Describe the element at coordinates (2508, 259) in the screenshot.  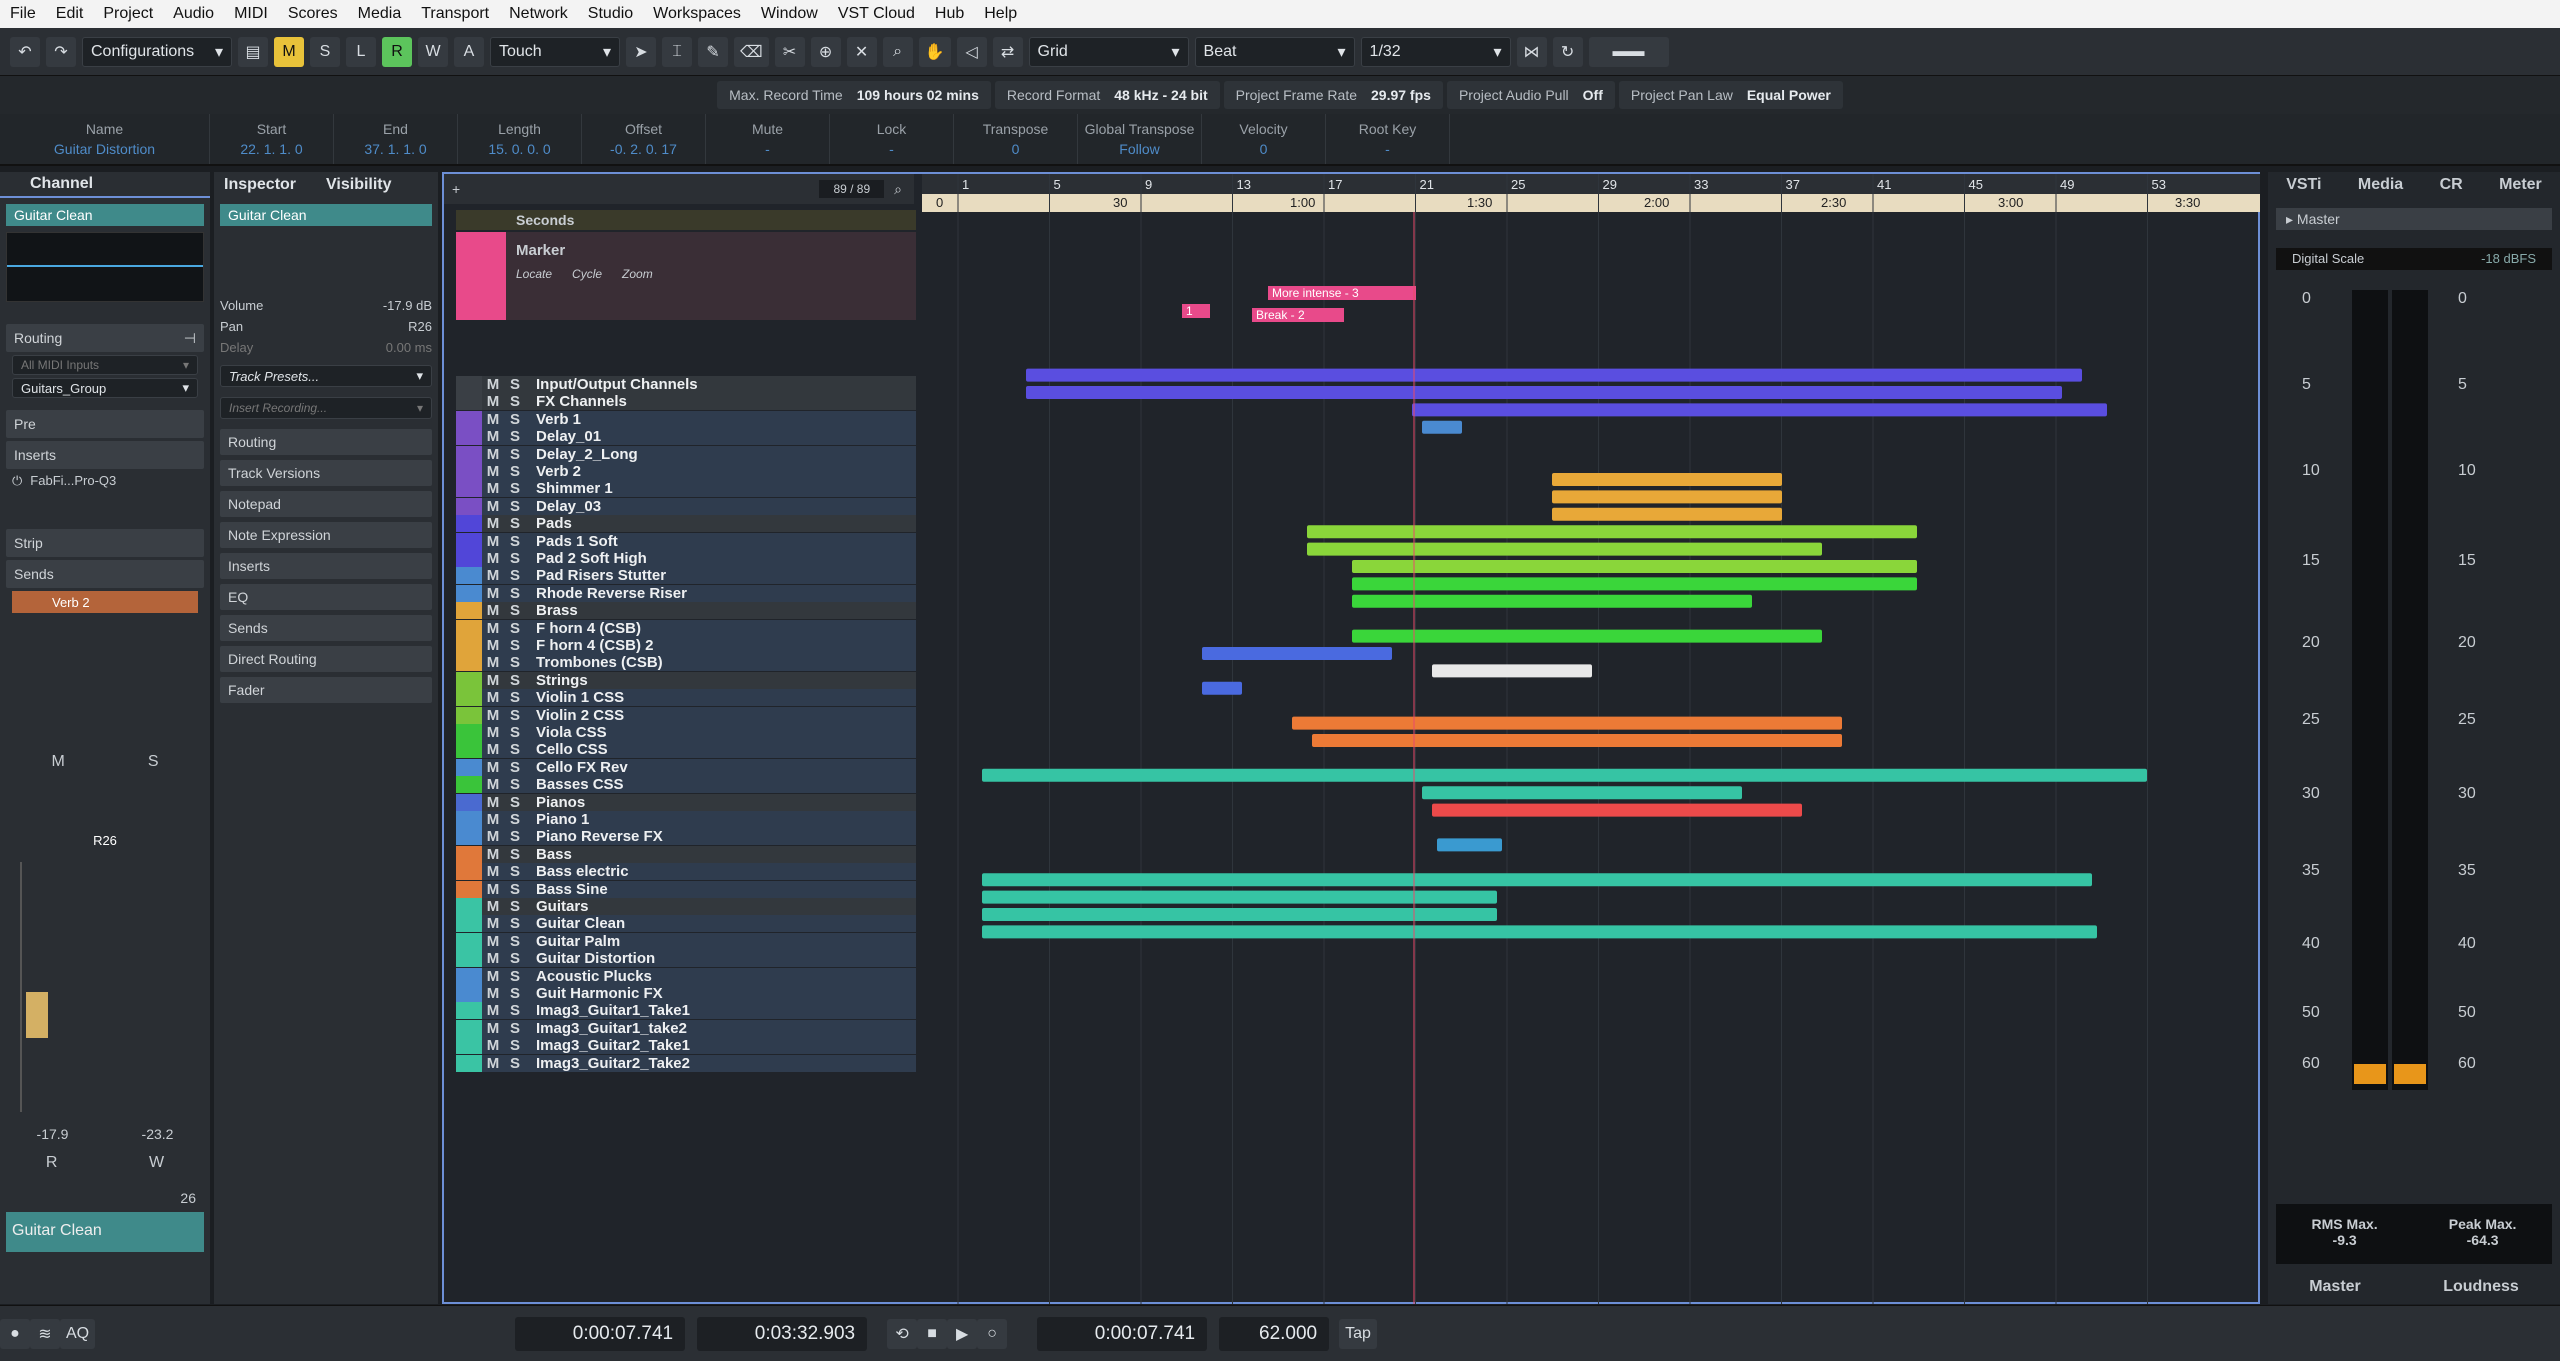
I see `scale-value: -18 dBFS` at that location.